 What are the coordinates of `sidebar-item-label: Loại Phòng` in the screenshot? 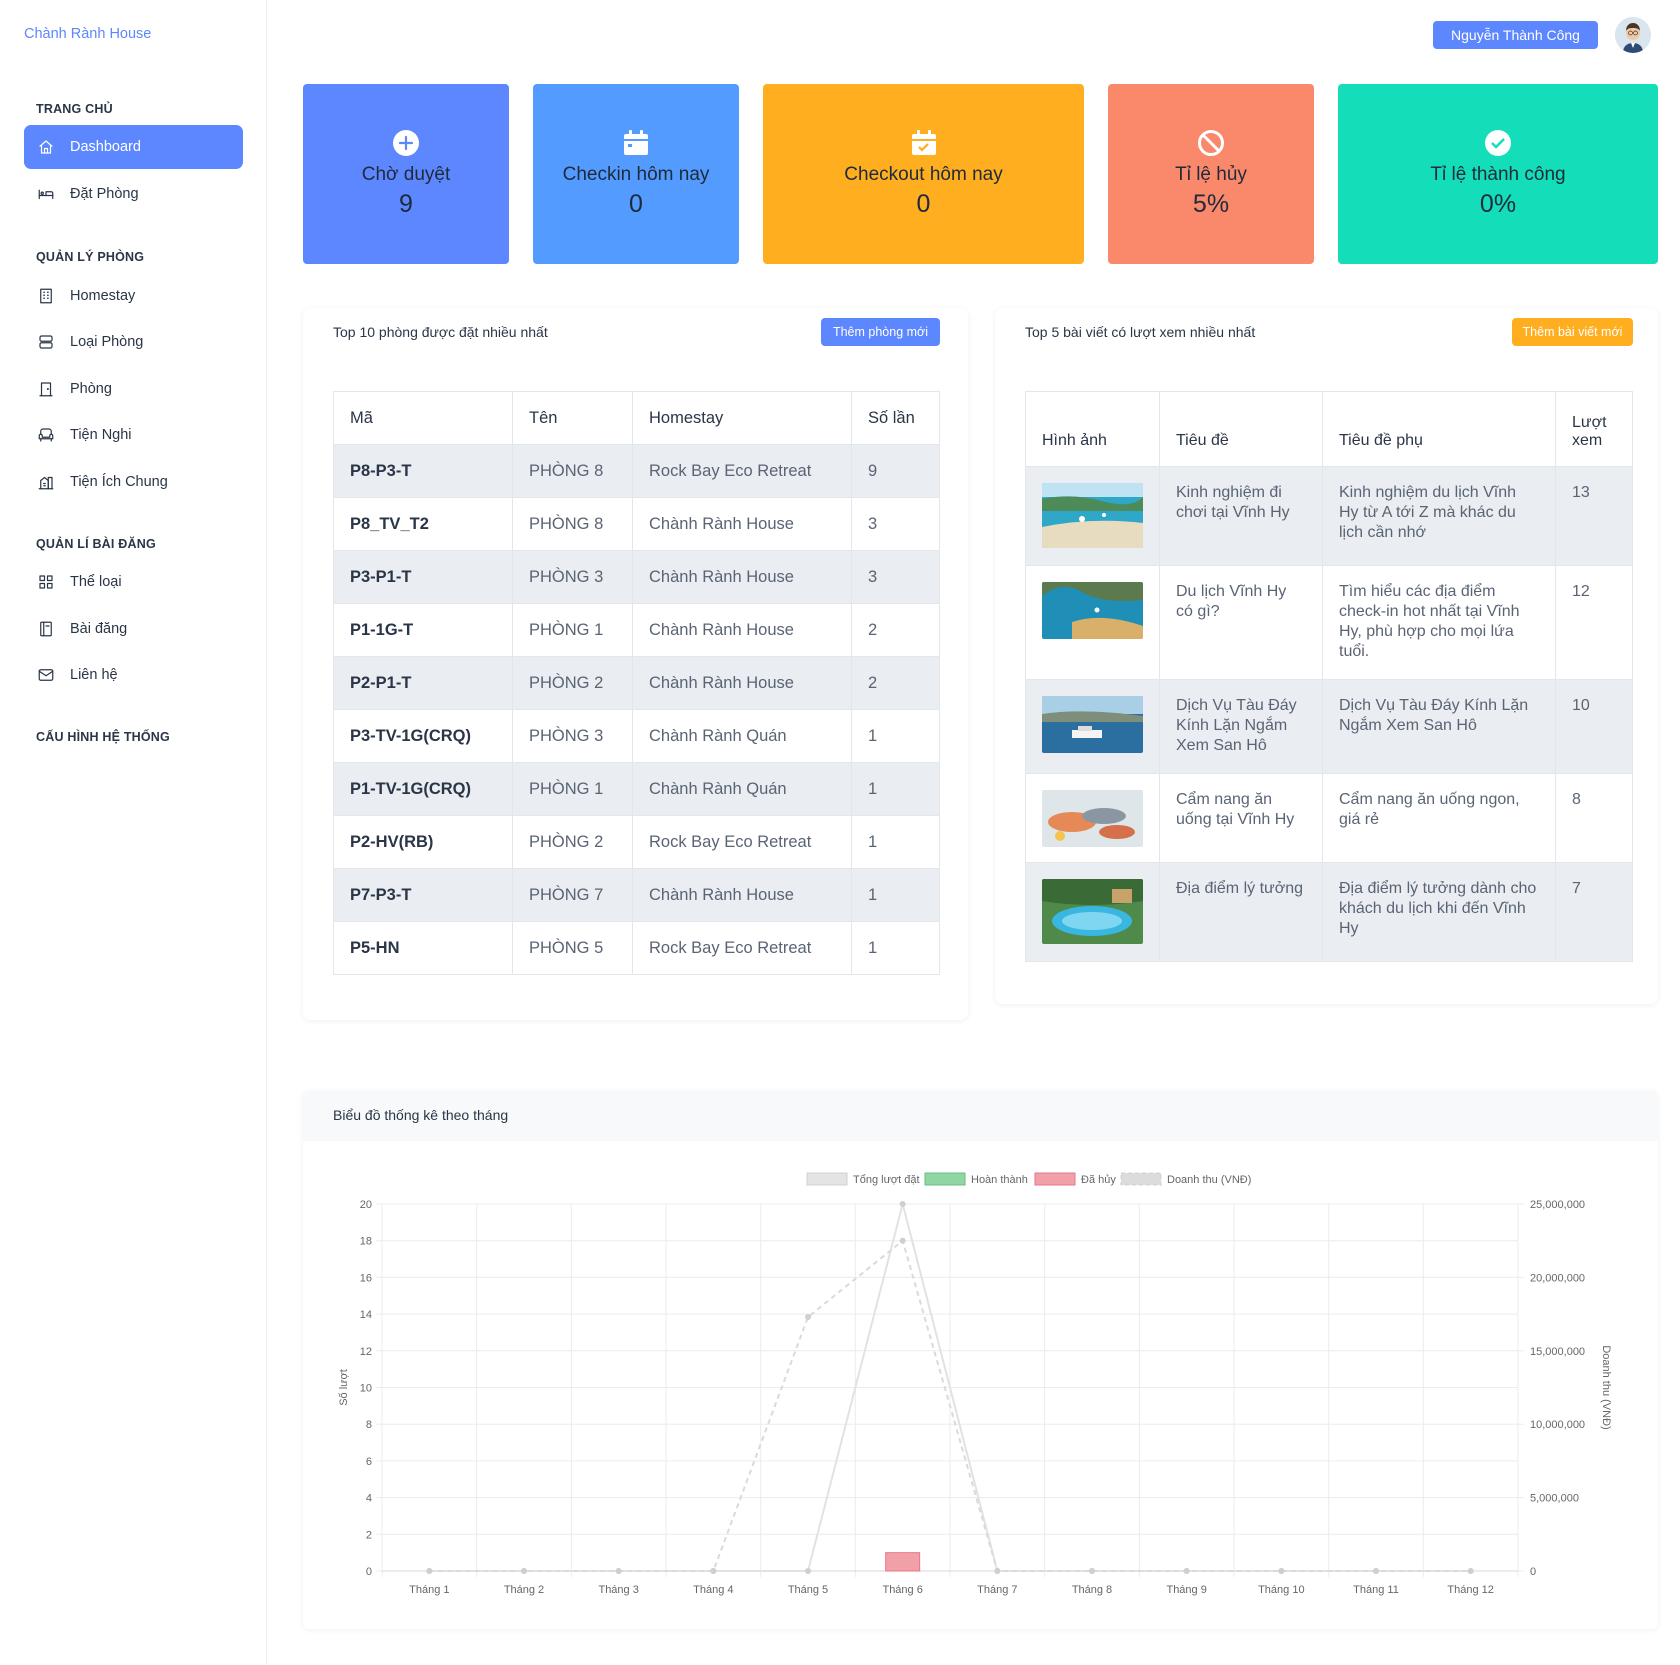 It's located at (107, 342).